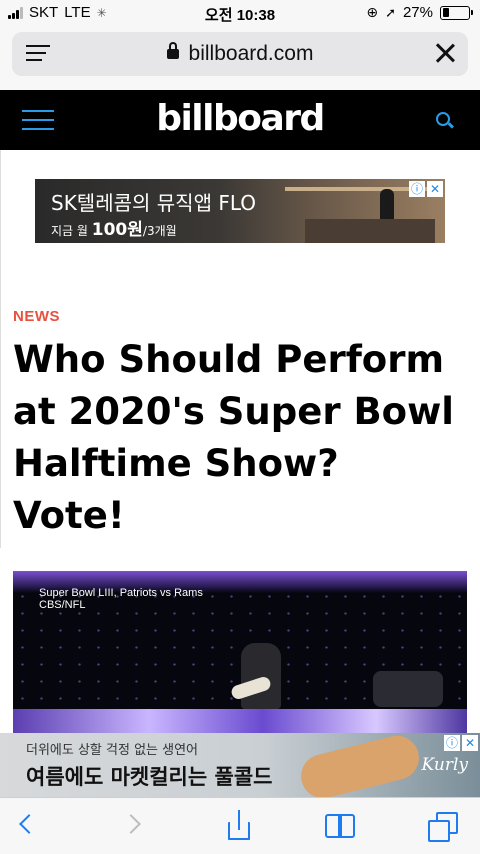 The width and height of the screenshot is (480, 854). I want to click on ad-top-price: 지금 월 100원/3개월, so click(114, 227).